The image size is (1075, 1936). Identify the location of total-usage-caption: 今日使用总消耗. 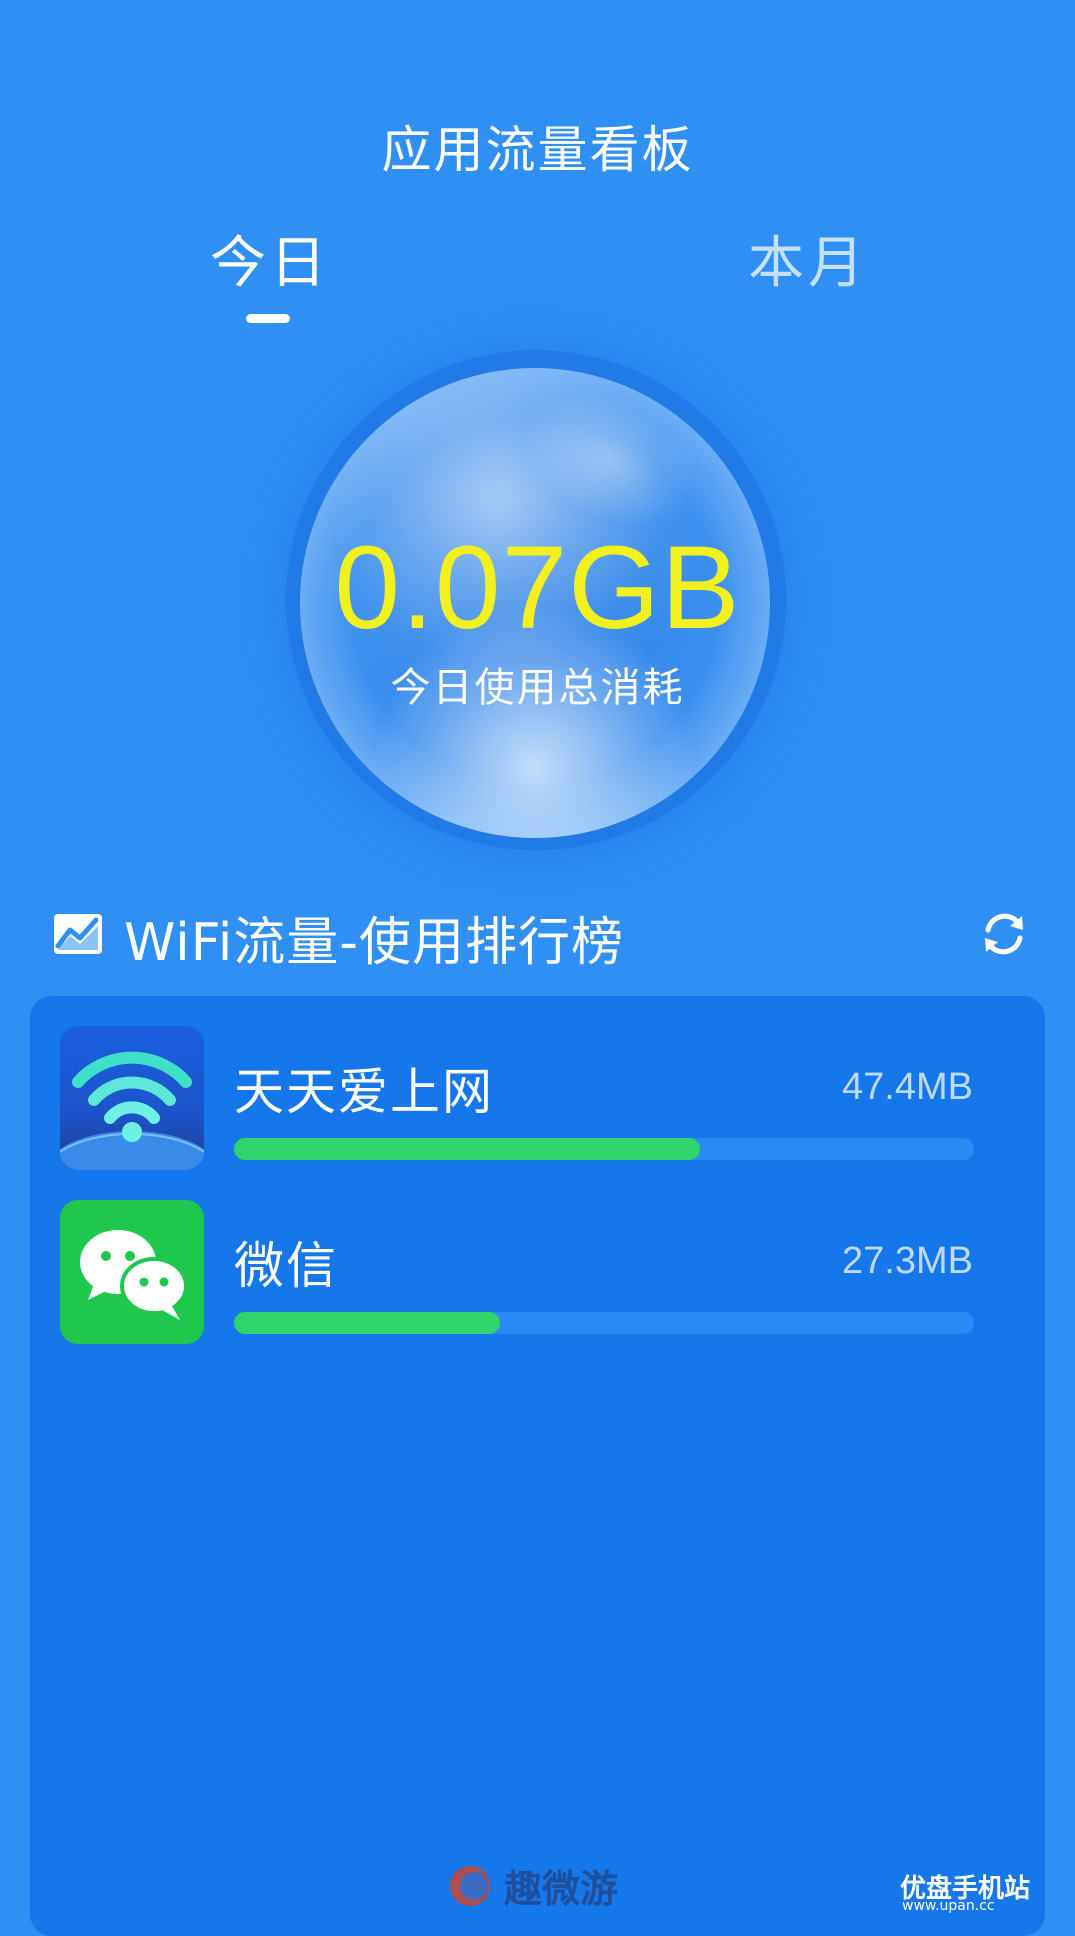
(537, 688).